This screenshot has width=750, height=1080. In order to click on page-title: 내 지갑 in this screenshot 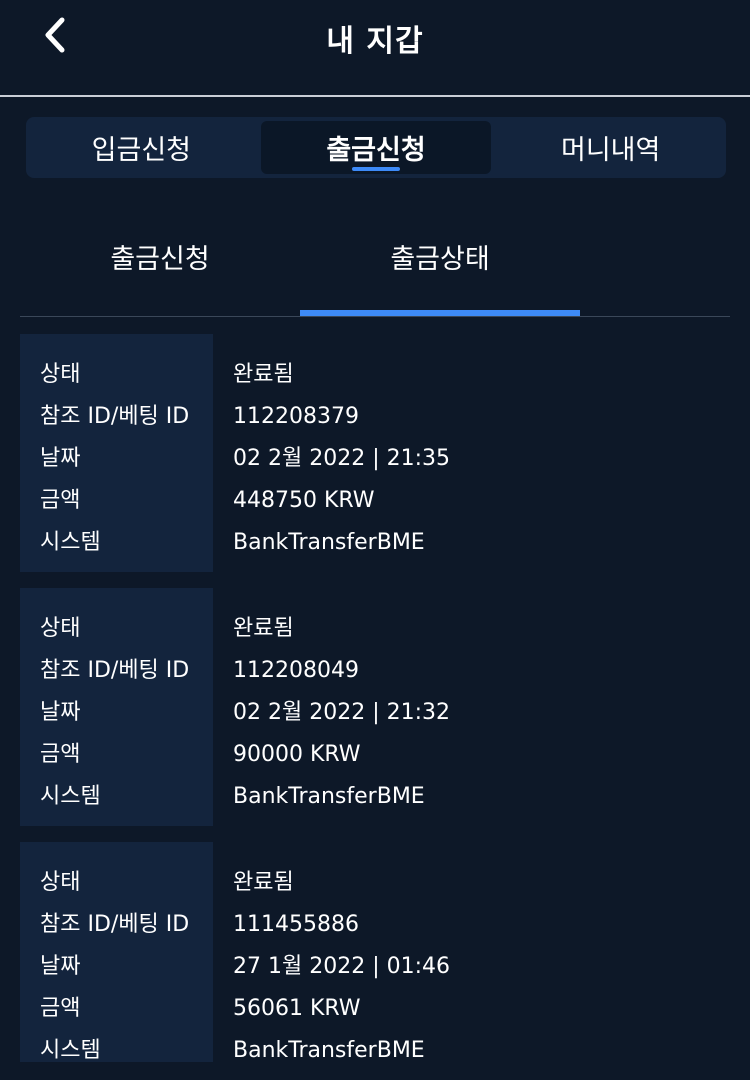, I will do `click(375, 41)`.